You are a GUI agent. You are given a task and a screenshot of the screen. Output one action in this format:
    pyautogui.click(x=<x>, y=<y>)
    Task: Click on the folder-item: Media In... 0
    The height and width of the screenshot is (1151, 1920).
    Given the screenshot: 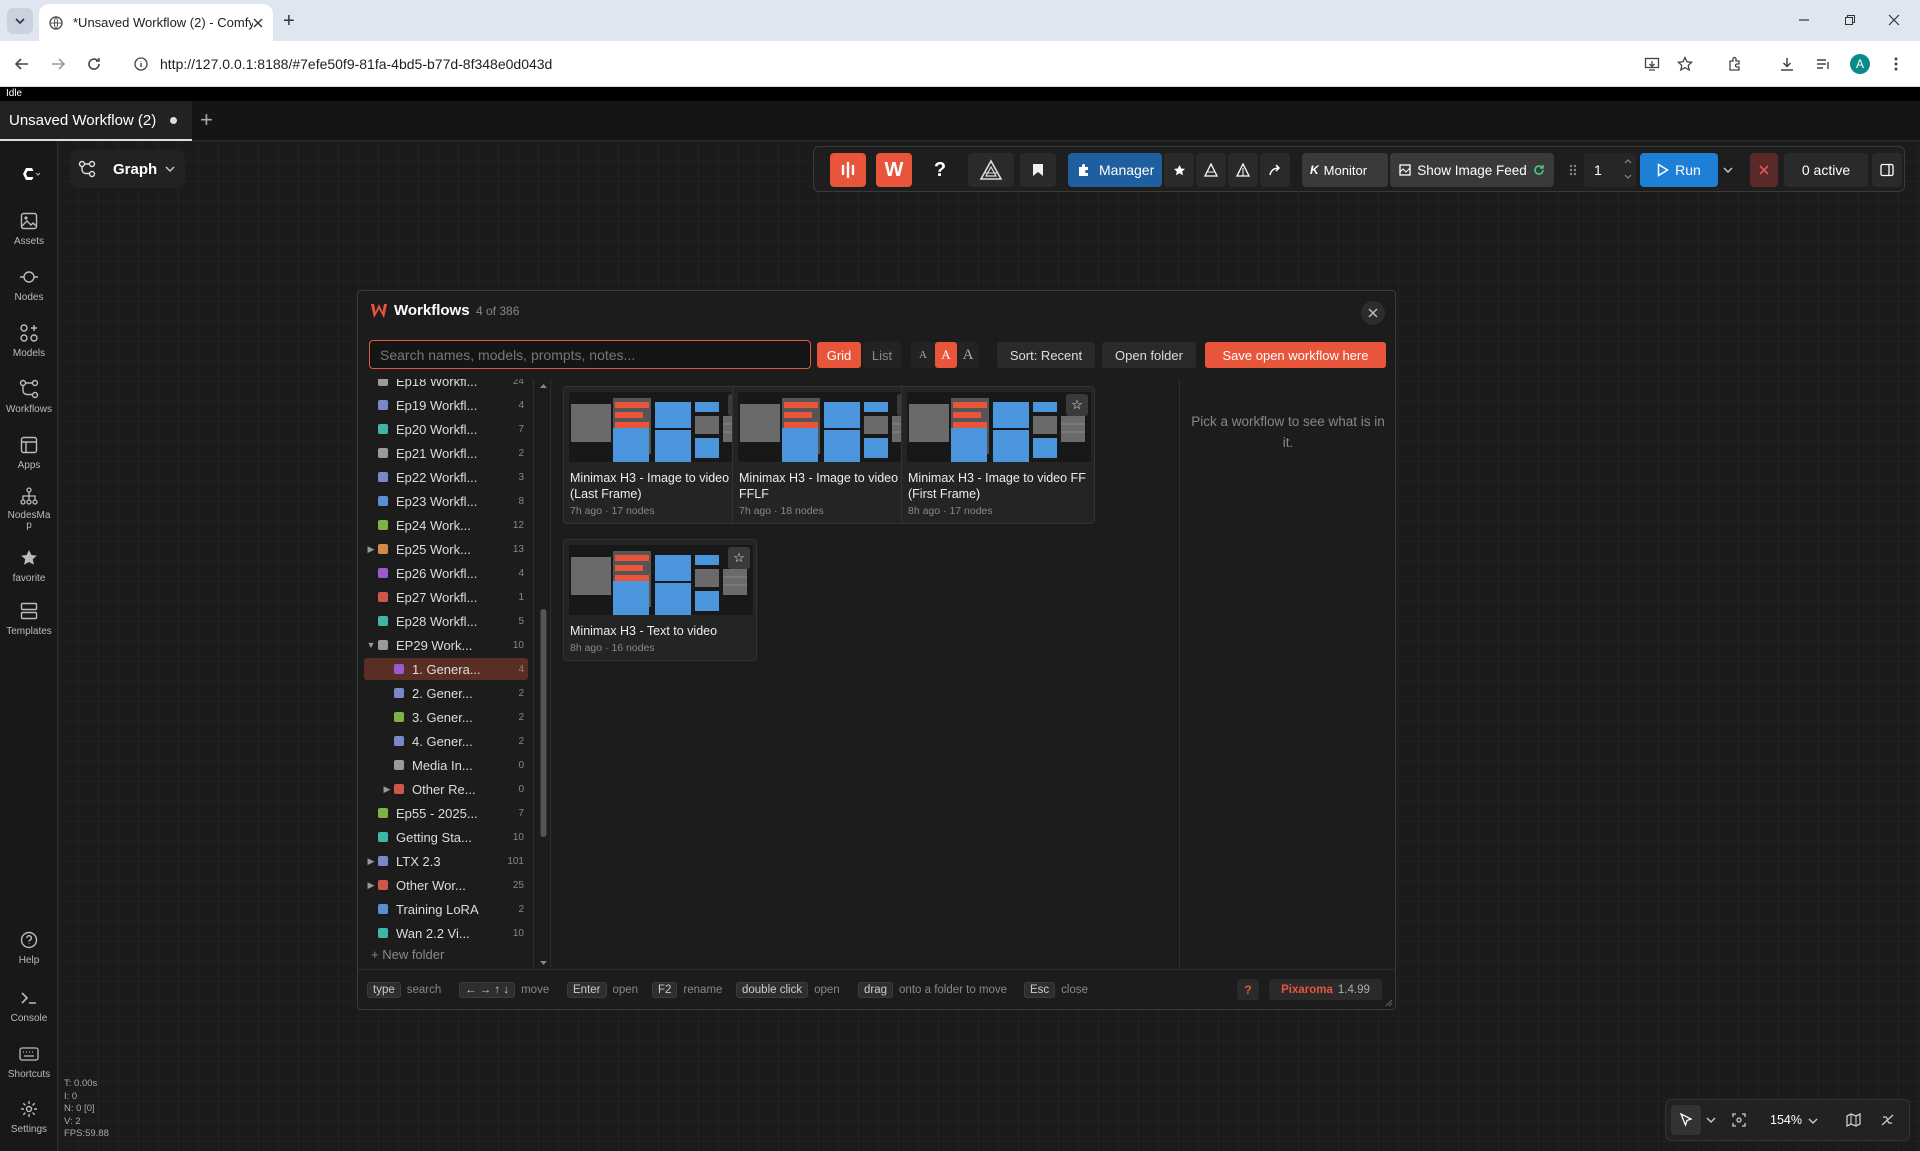 What is the action you would take?
    pyautogui.click(x=446, y=765)
    